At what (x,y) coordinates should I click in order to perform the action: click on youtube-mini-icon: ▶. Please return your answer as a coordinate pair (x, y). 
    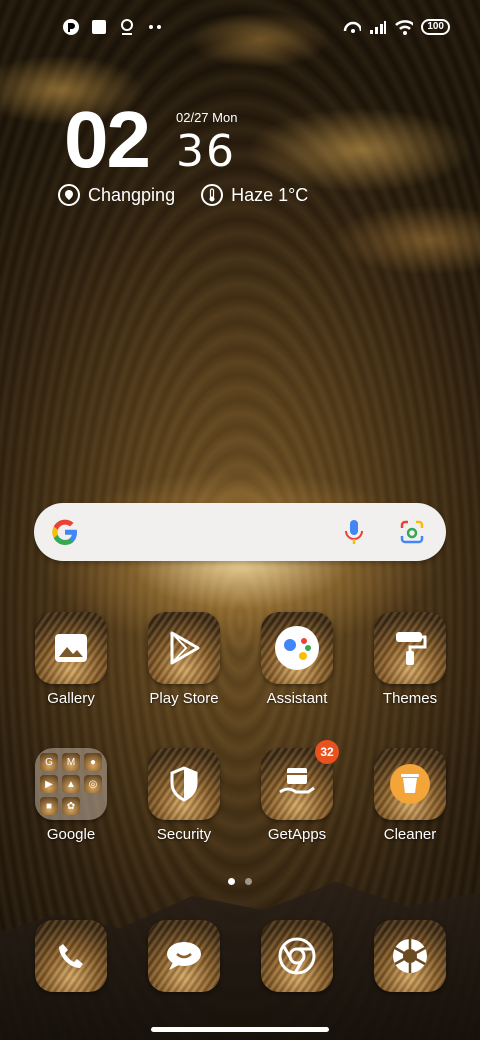
    Looking at the image, I should click on (49, 784).